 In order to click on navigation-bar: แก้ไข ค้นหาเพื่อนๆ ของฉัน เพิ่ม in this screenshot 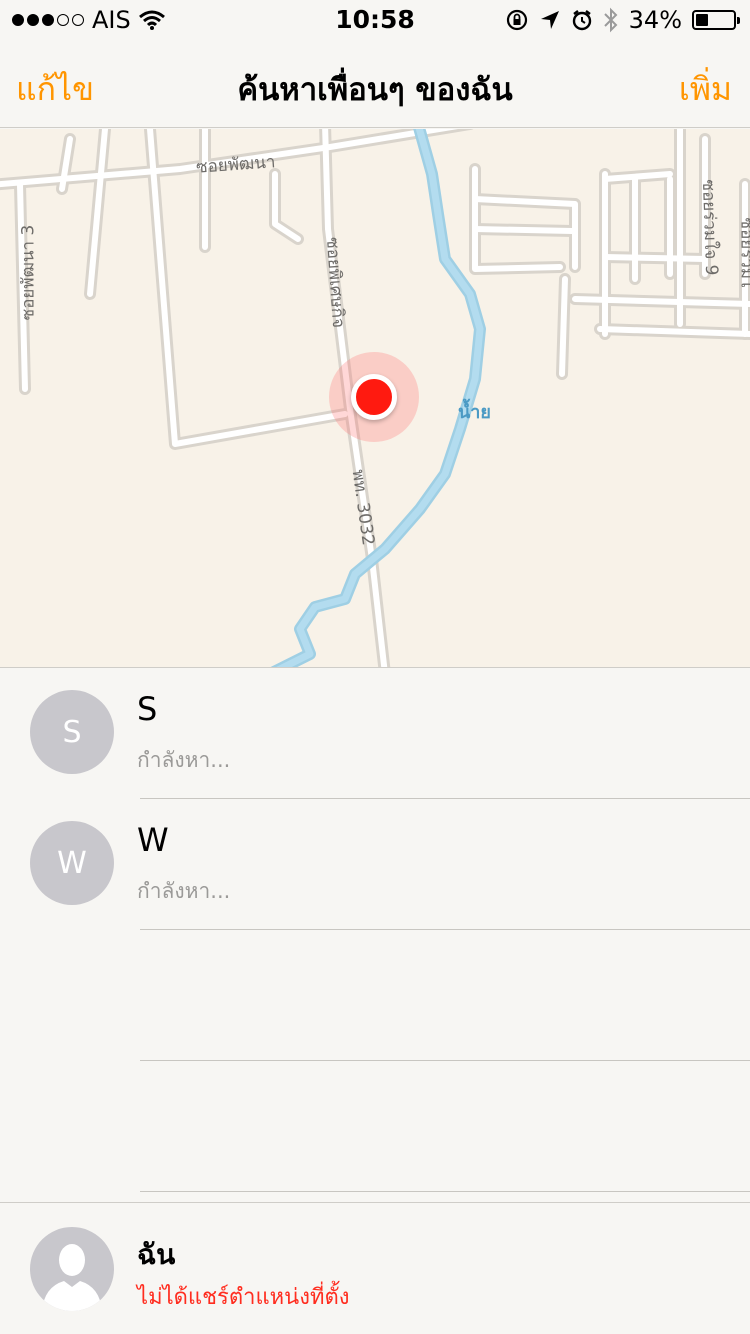, I will do `click(375, 84)`.